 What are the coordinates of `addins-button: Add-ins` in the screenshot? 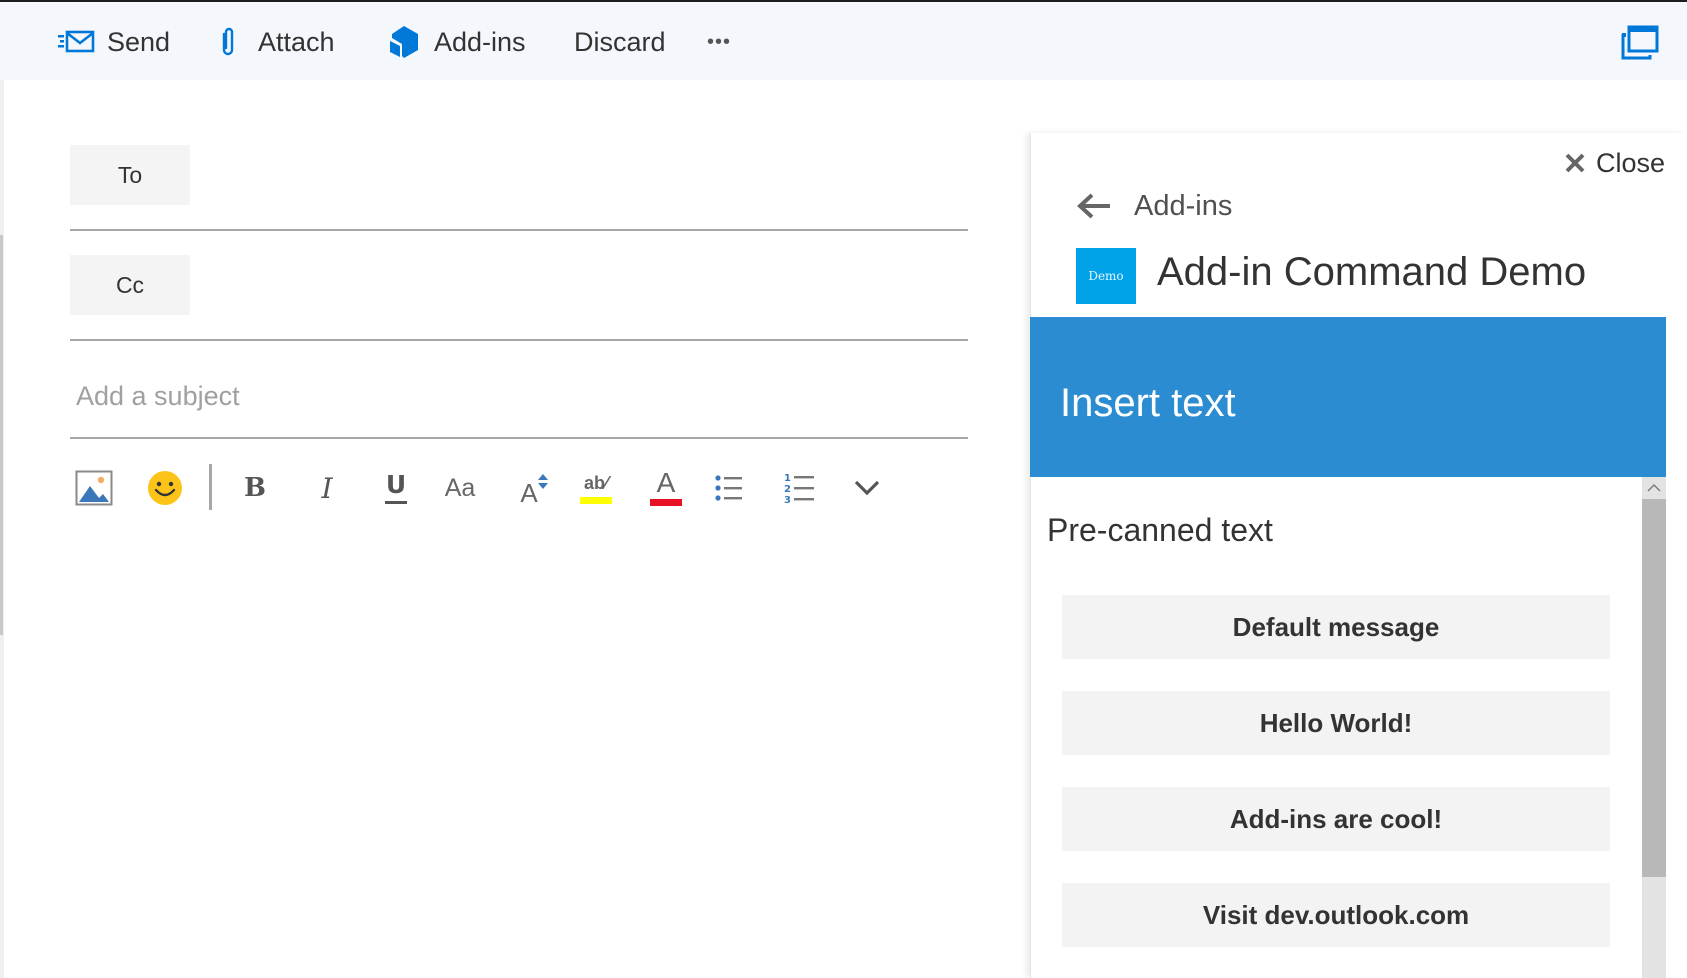 It's located at (457, 42).